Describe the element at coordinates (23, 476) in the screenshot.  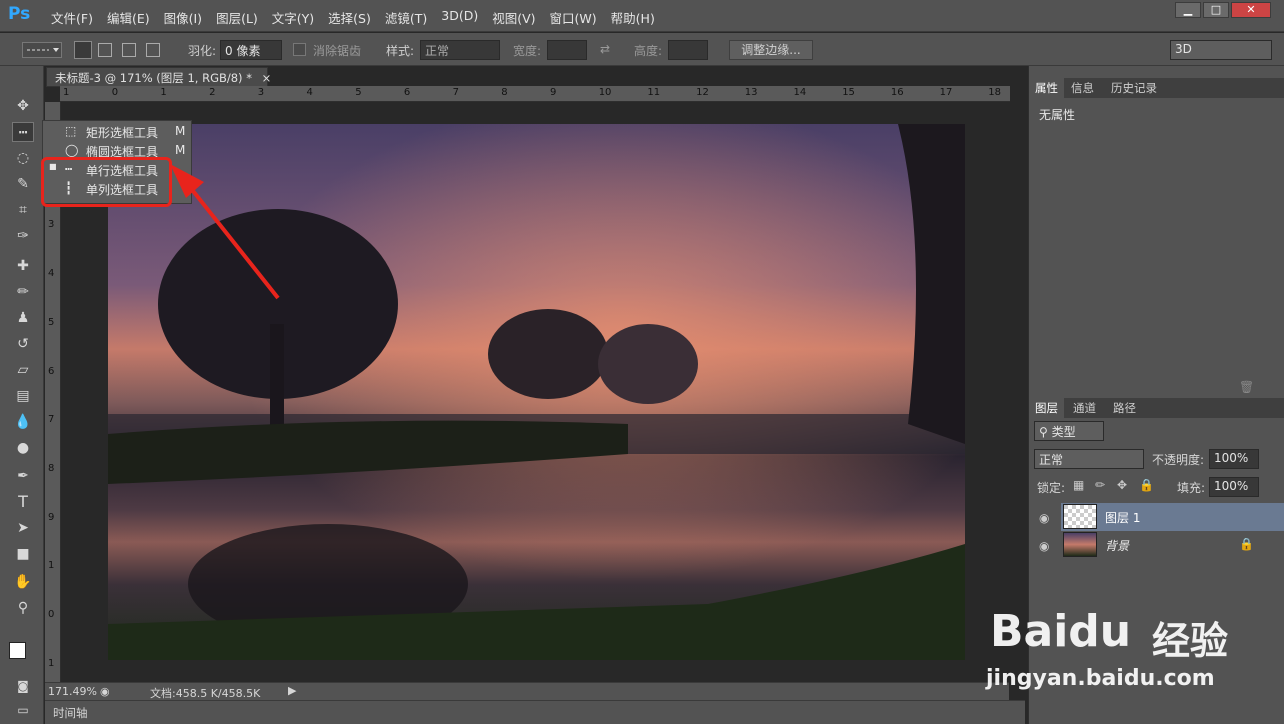
I see `pen-tool-icon: ✒` at that location.